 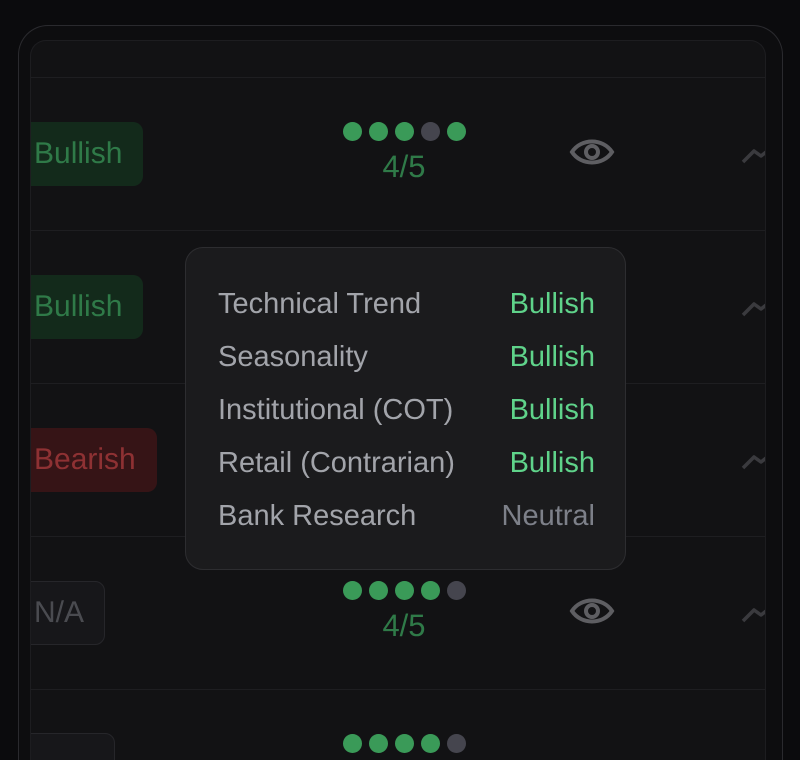 I want to click on factor-label: Technical Trend, so click(x=320, y=304).